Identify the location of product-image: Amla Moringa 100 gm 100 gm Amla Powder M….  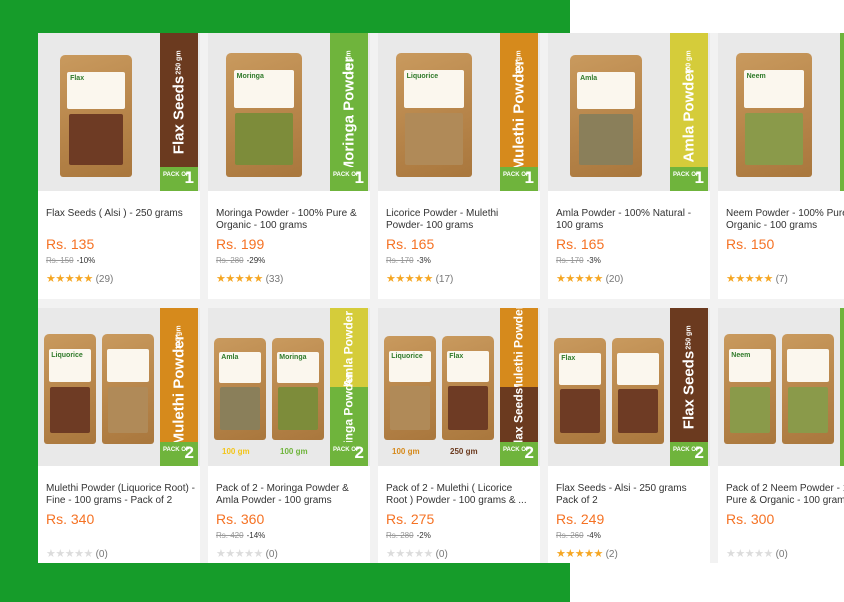
(289, 387).